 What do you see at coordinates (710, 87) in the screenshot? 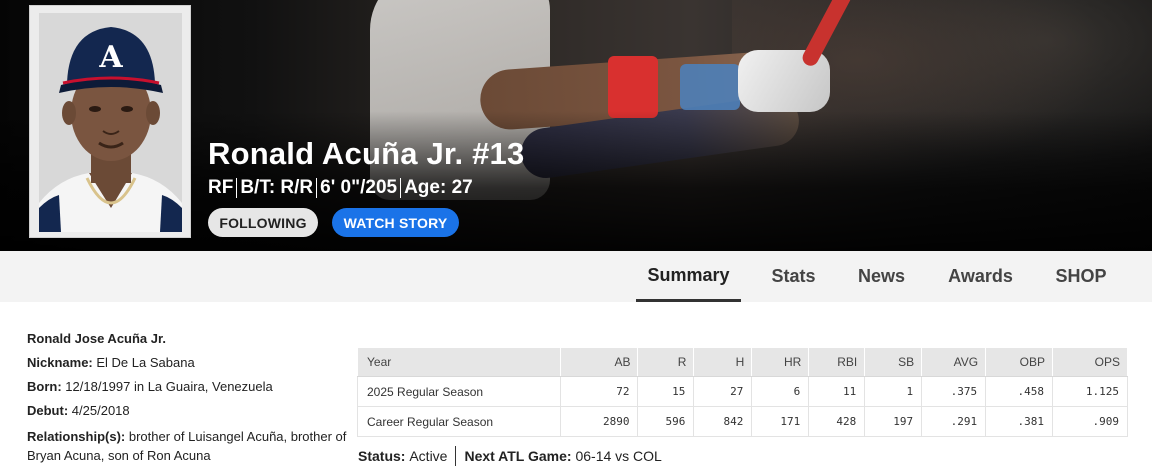
I see `hero-sleeve` at bounding box center [710, 87].